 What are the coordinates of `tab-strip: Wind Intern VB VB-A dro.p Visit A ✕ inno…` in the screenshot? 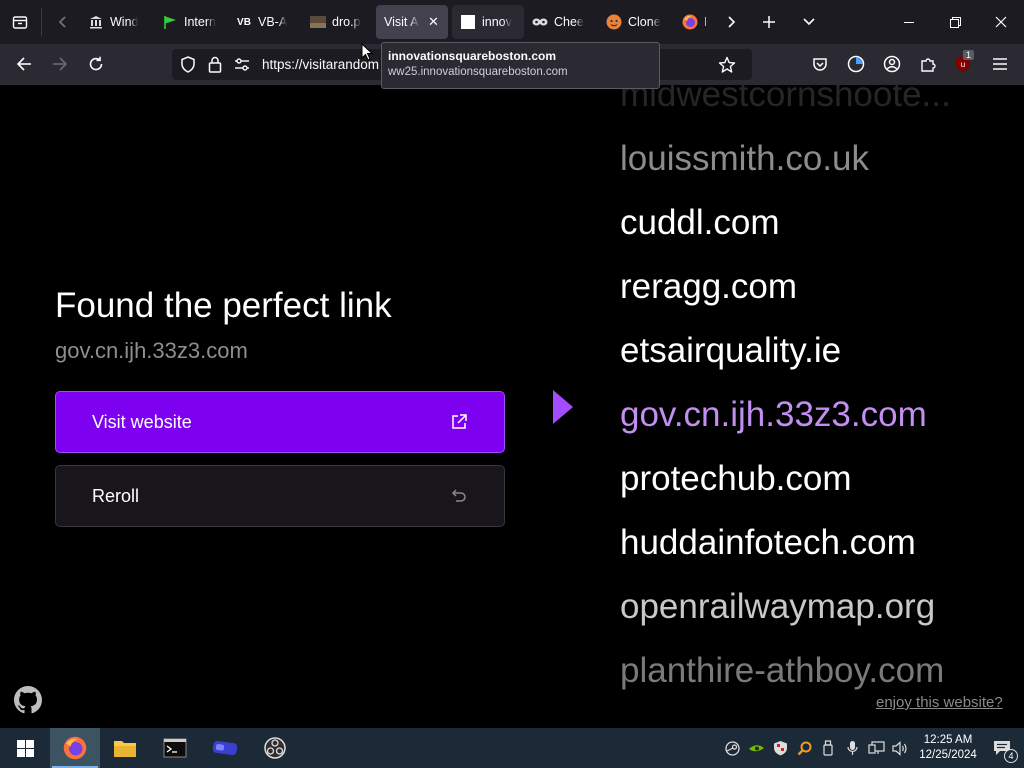 It's located at (512, 22).